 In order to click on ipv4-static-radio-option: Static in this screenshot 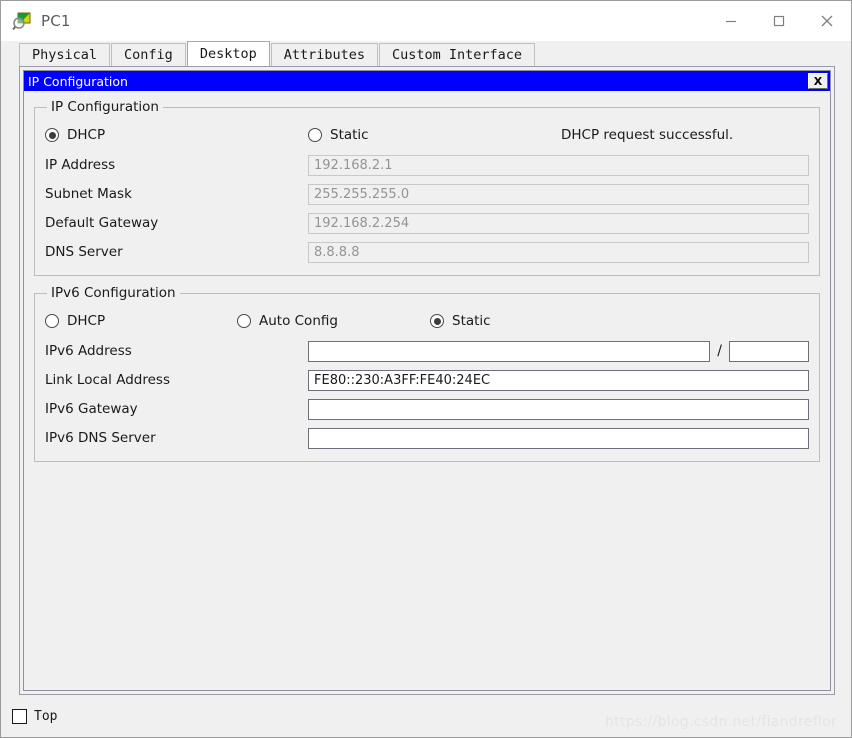, I will do `click(434, 135)`.